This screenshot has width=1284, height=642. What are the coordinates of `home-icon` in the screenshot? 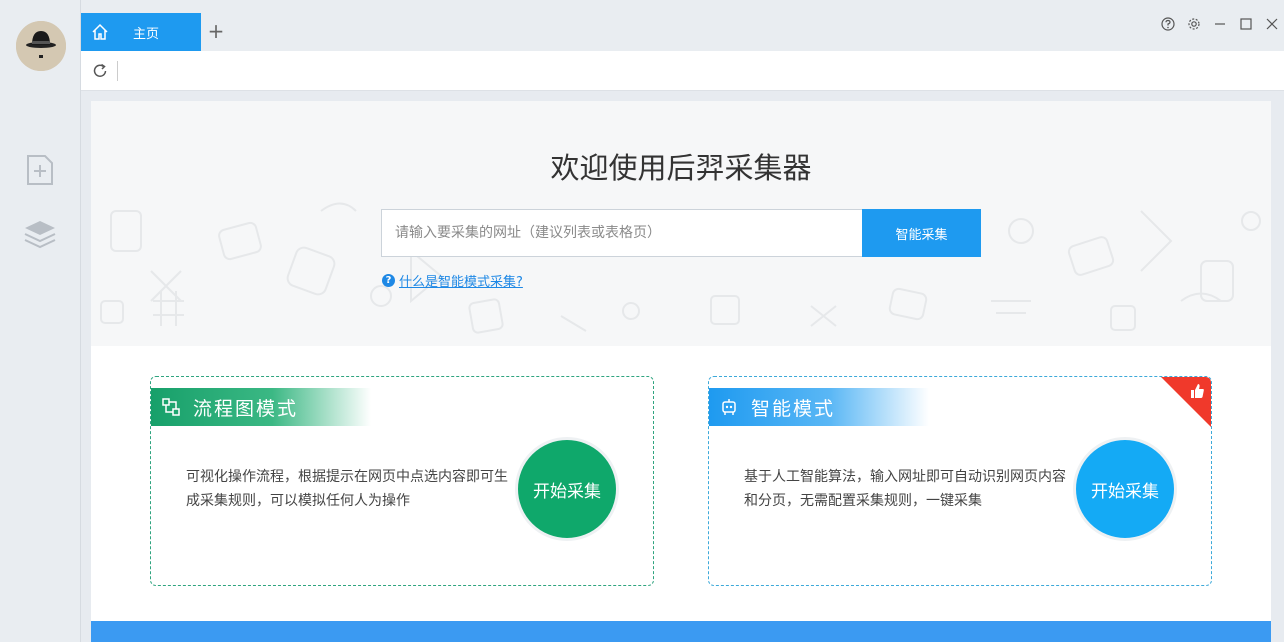 It's located at (100, 31).